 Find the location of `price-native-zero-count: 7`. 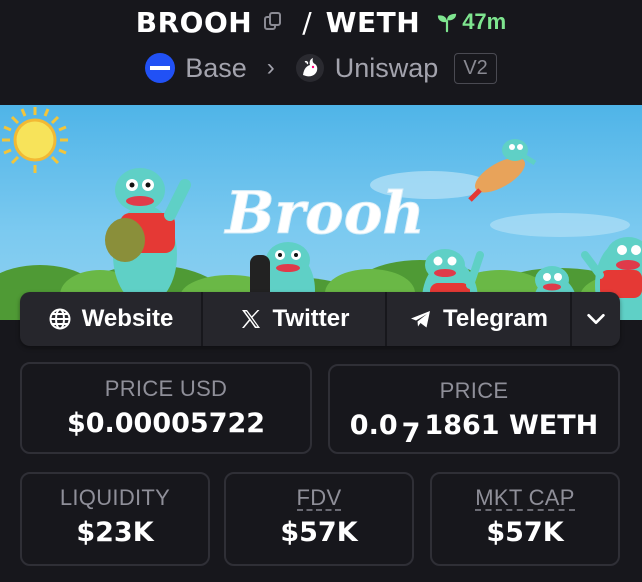

price-native-zero-count: 7 is located at coordinates (411, 433).